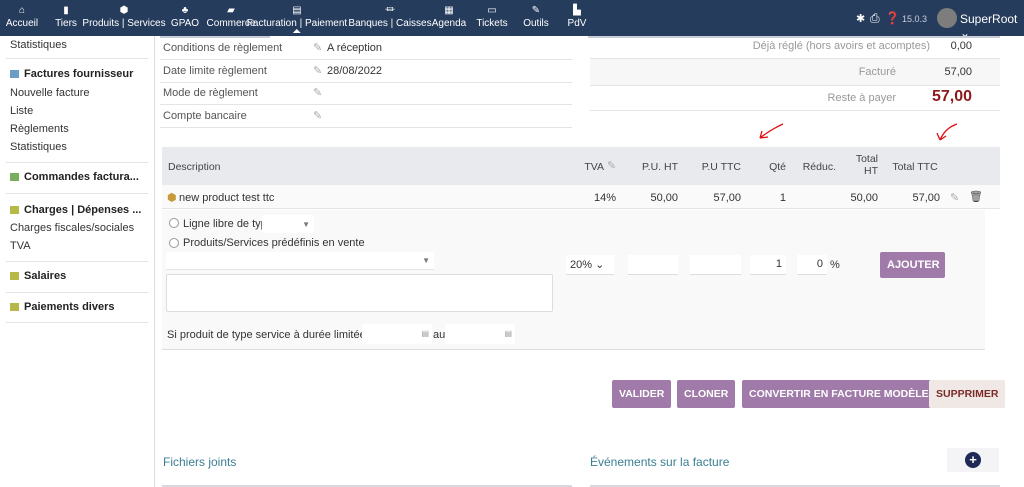  I want to click on line-pu-ht: 50,00, so click(664, 198).